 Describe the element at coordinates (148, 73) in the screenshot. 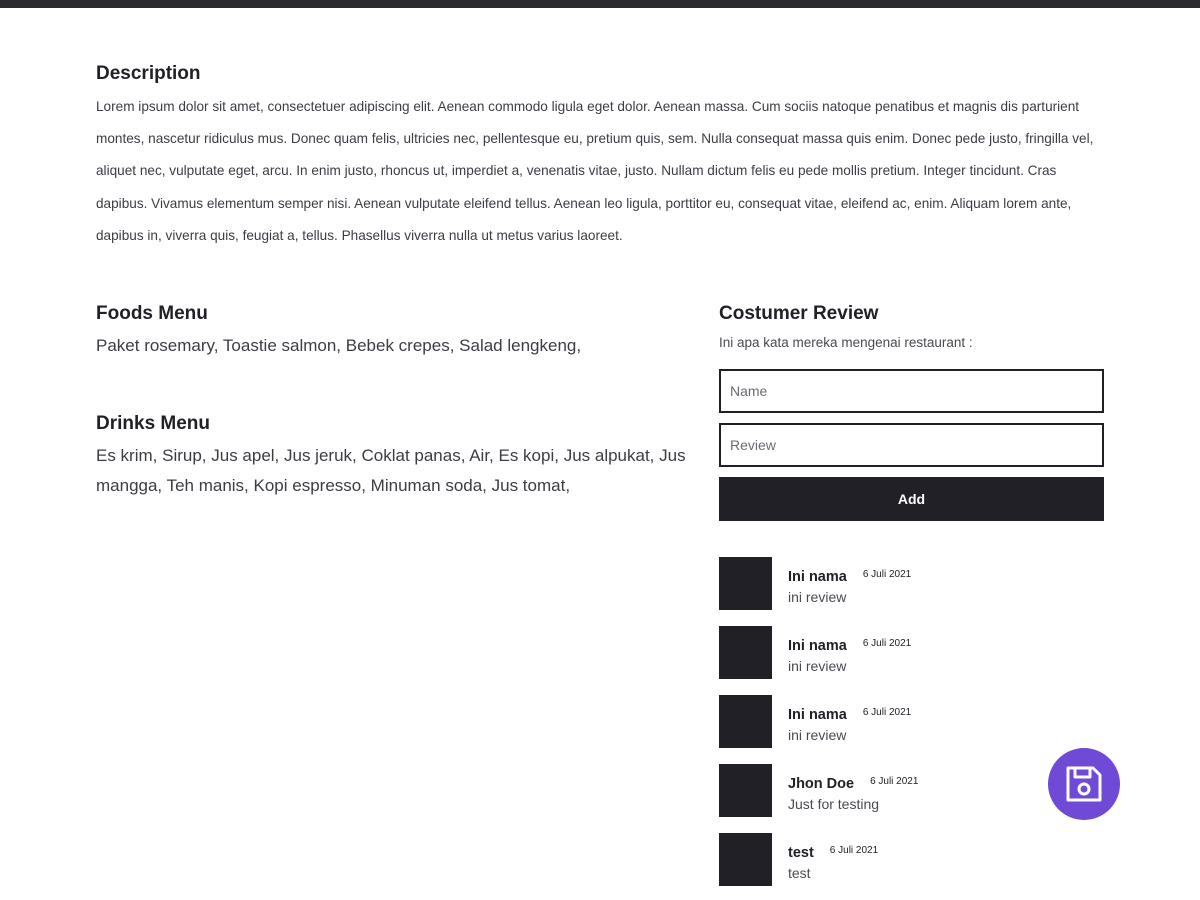

I see `description-title: Description` at that location.